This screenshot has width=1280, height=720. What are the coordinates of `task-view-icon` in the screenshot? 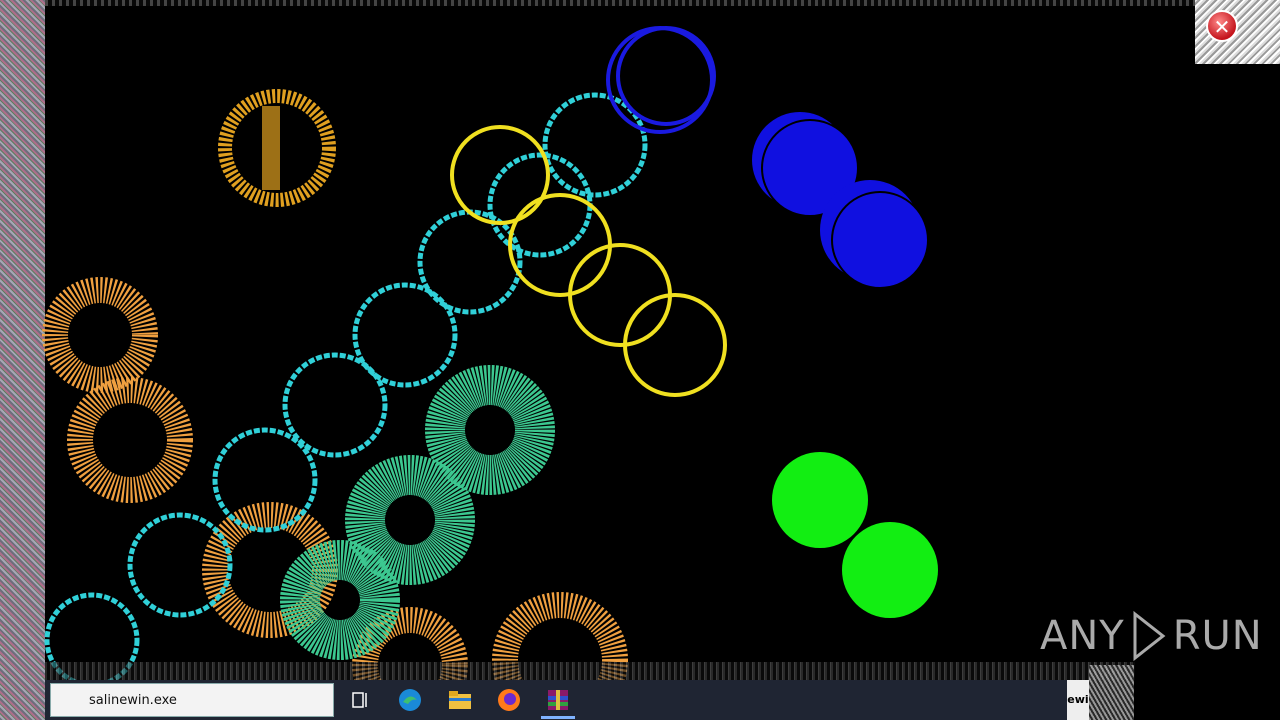 It's located at (360, 700).